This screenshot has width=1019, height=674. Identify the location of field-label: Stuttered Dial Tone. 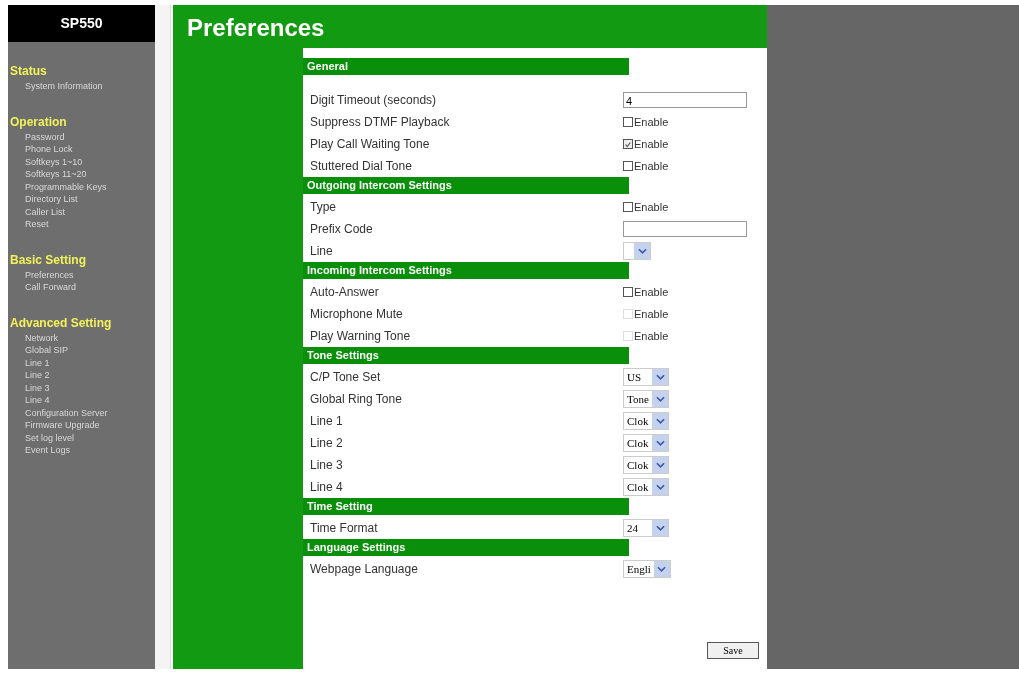
(361, 166).